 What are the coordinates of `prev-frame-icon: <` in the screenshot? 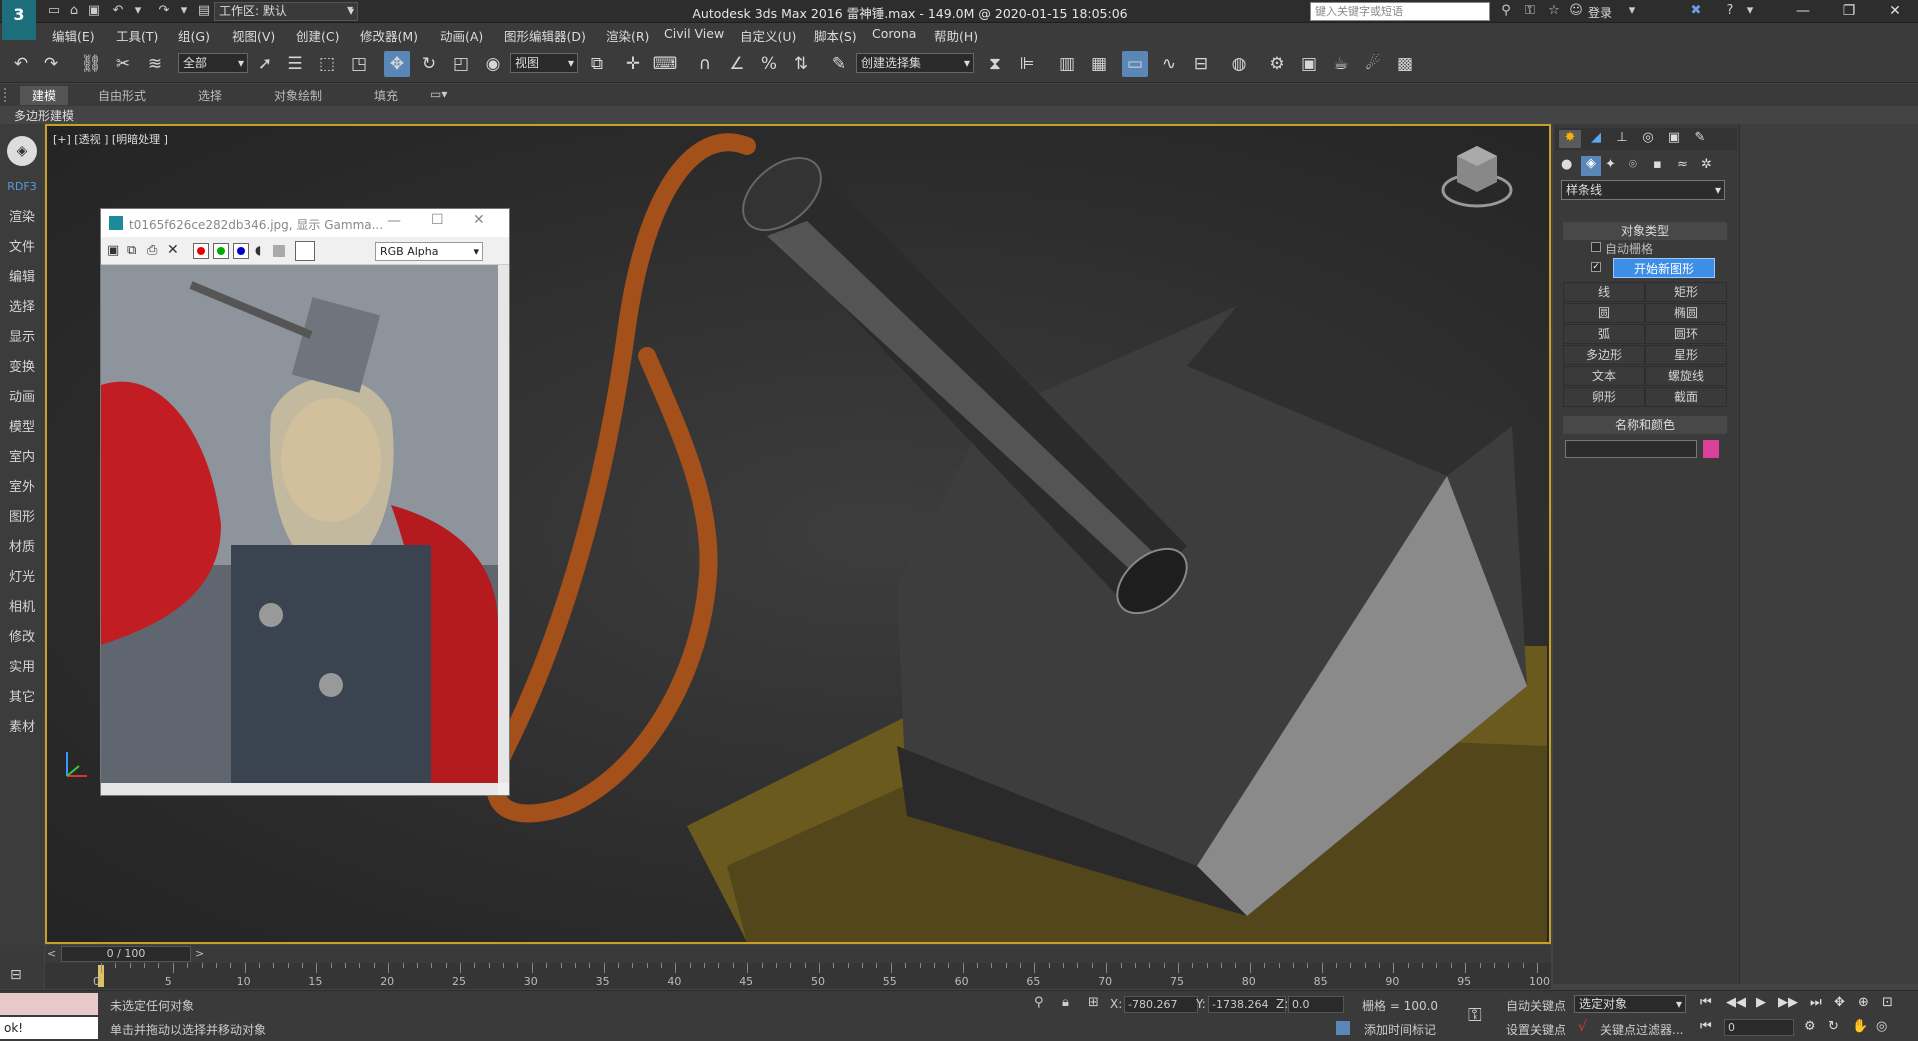 It's located at (51, 953).